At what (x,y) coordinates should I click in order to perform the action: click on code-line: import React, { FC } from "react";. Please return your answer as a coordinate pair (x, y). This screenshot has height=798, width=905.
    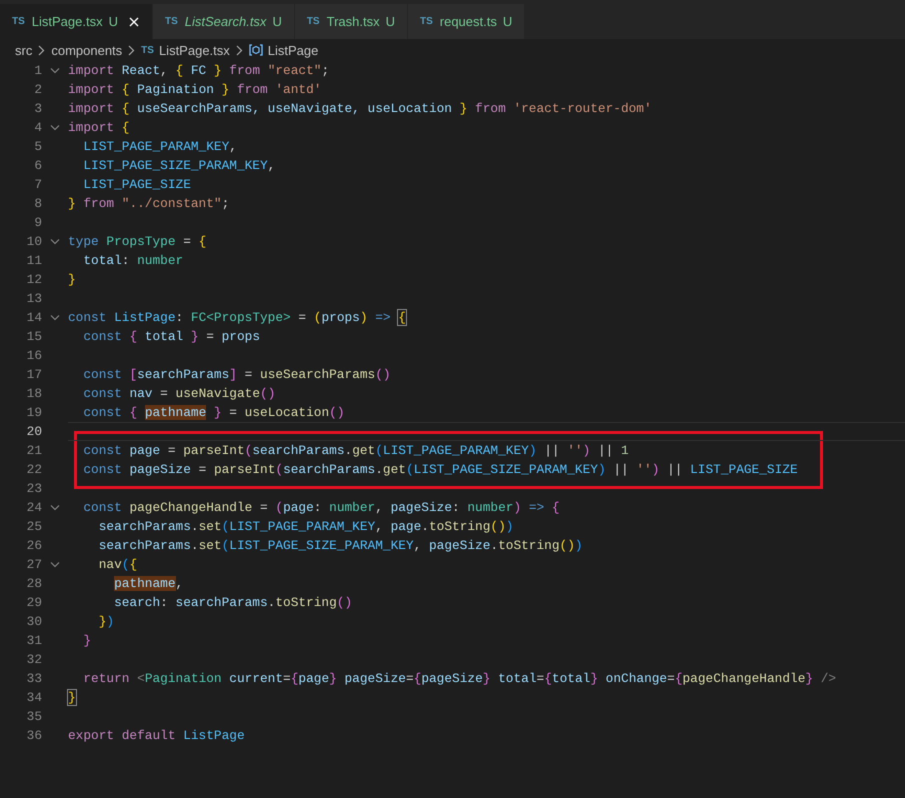
    Looking at the image, I should click on (199, 71).